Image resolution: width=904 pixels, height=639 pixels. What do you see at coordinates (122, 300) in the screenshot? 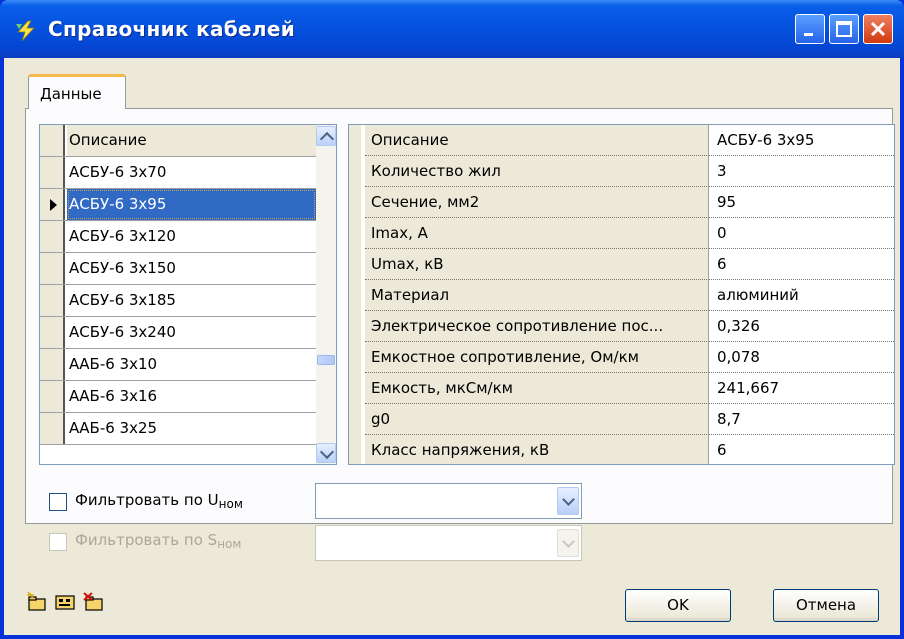
I see `list-item-label: АСБУ-6 3х185` at bounding box center [122, 300].